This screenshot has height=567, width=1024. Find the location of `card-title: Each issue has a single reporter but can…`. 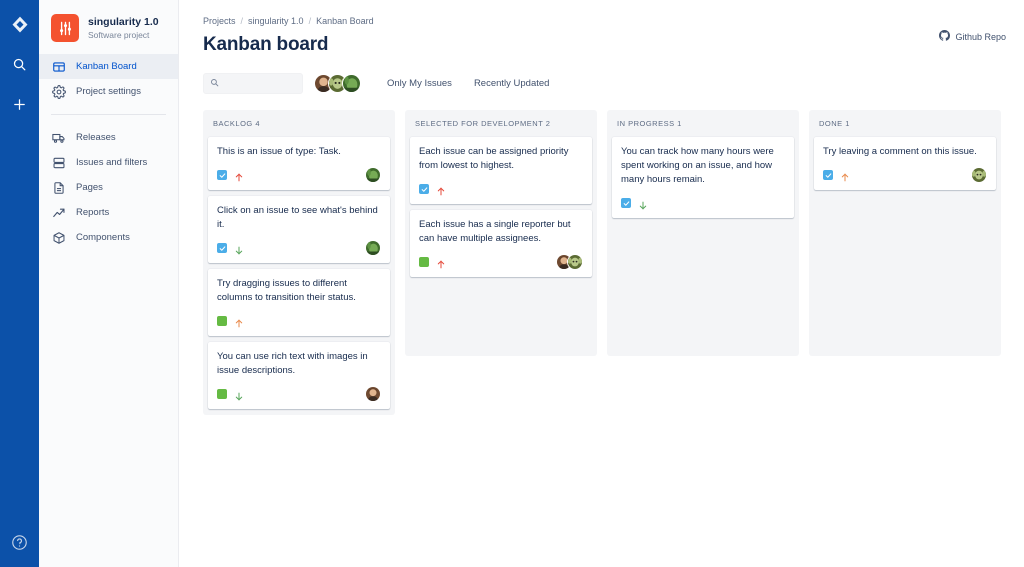

card-title: Each issue has a single reporter but can… is located at coordinates (495, 231).